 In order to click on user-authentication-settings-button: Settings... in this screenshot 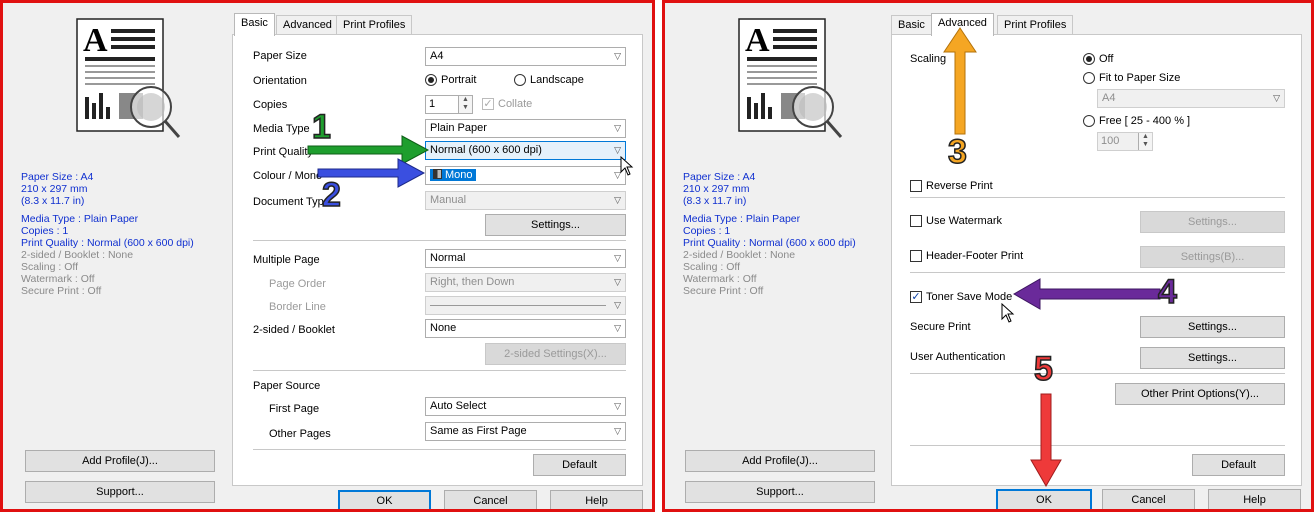, I will do `click(1212, 358)`.